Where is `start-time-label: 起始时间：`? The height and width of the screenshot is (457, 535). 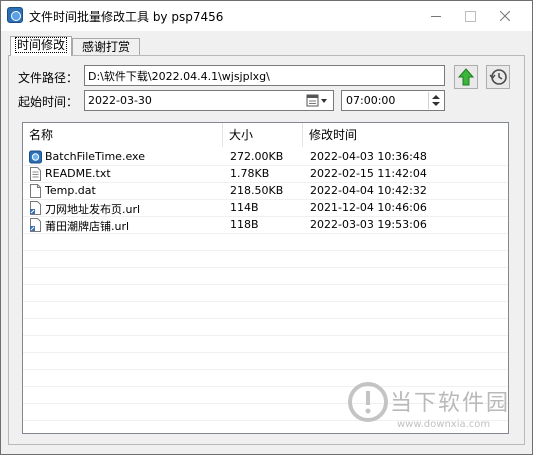 start-time-label: 起始时间： is located at coordinates (48, 102).